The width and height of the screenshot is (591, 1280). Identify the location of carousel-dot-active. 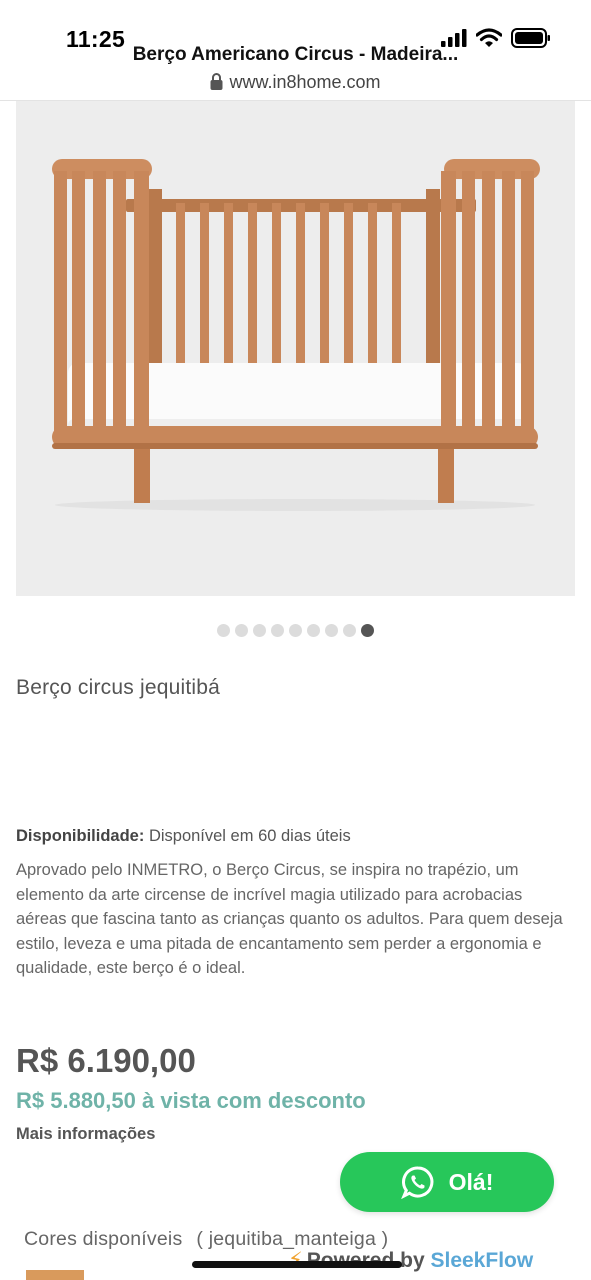
(367, 630).